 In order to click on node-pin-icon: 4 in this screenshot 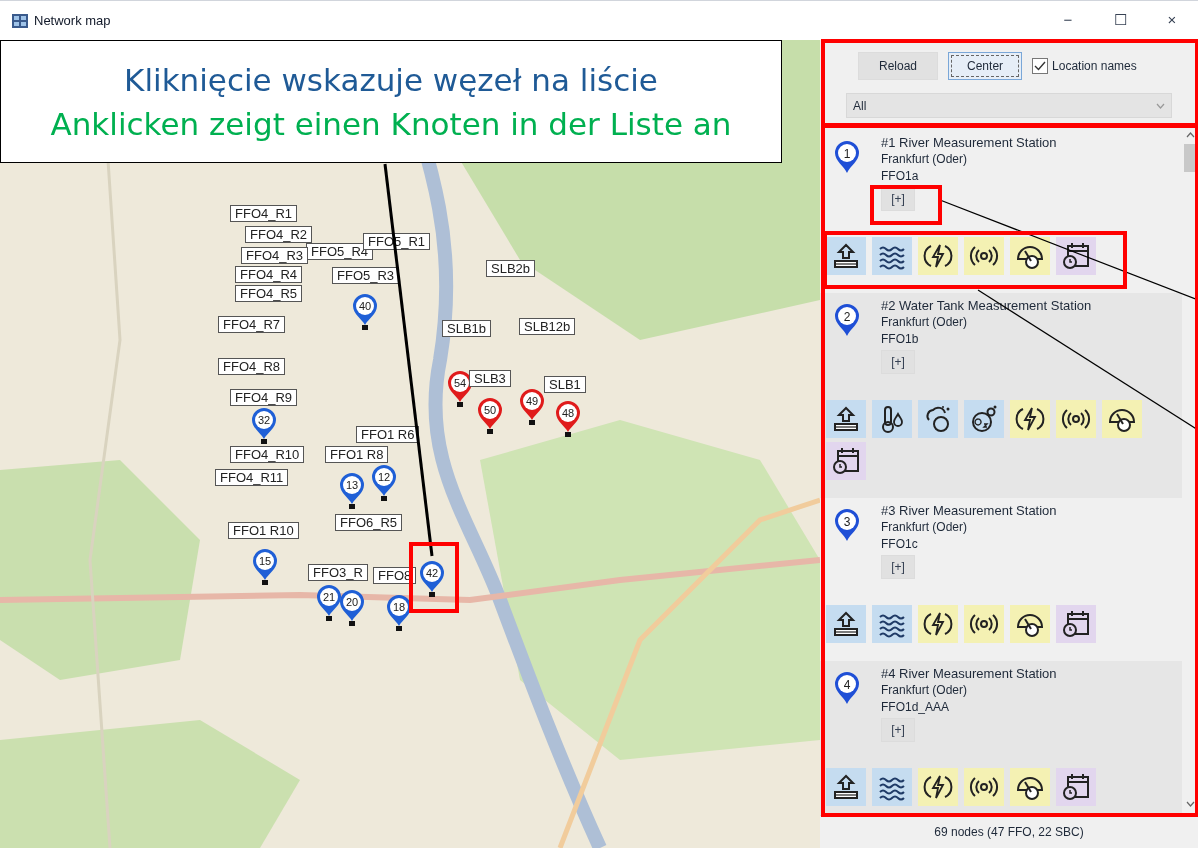, I will do `click(847, 688)`.